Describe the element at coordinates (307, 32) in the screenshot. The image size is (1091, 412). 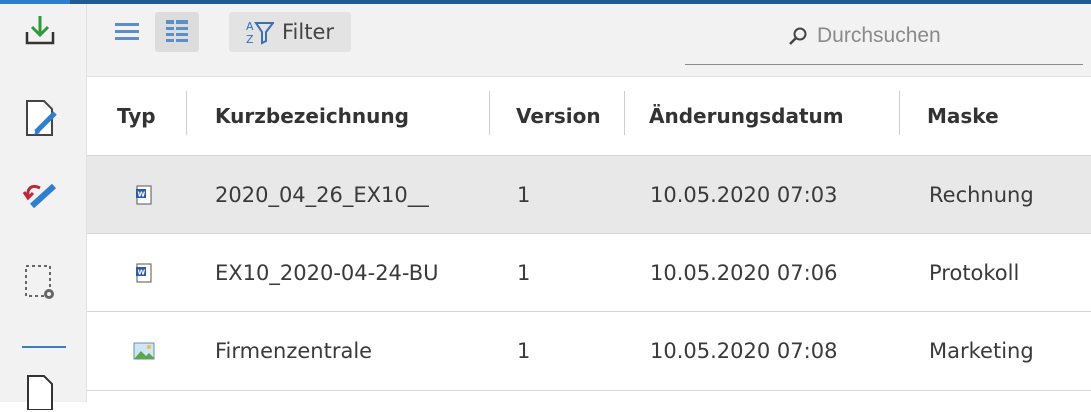
I see `filter-label: Filter` at that location.